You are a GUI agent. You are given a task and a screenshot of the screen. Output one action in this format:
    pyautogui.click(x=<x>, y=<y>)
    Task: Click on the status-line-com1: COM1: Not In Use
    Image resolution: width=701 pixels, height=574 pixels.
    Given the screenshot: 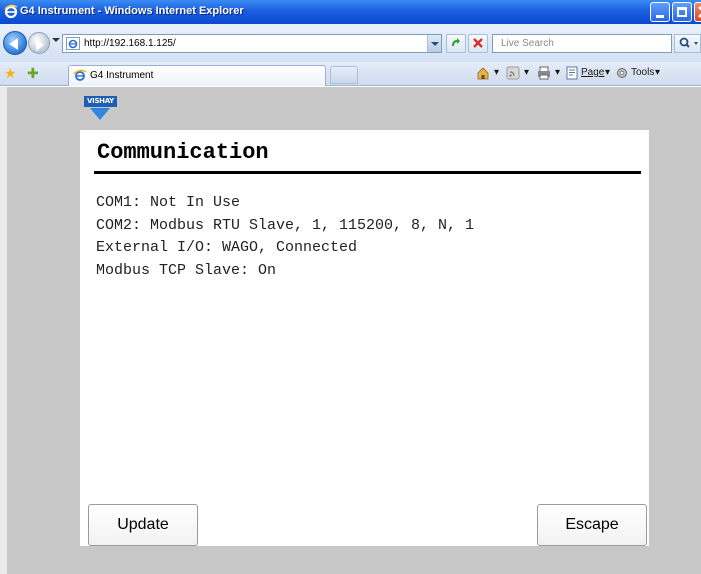 What is the action you would take?
    pyautogui.click(x=168, y=202)
    